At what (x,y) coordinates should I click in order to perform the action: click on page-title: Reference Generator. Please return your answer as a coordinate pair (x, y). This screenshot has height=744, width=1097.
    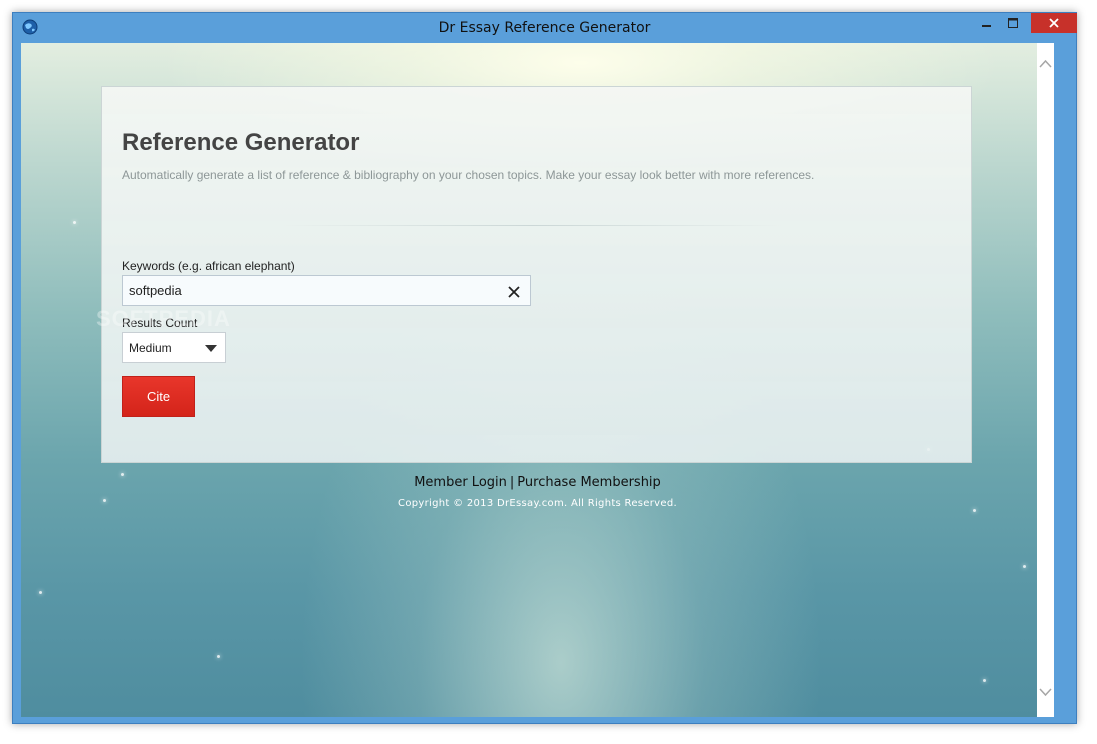
    Looking at the image, I should click on (241, 142).